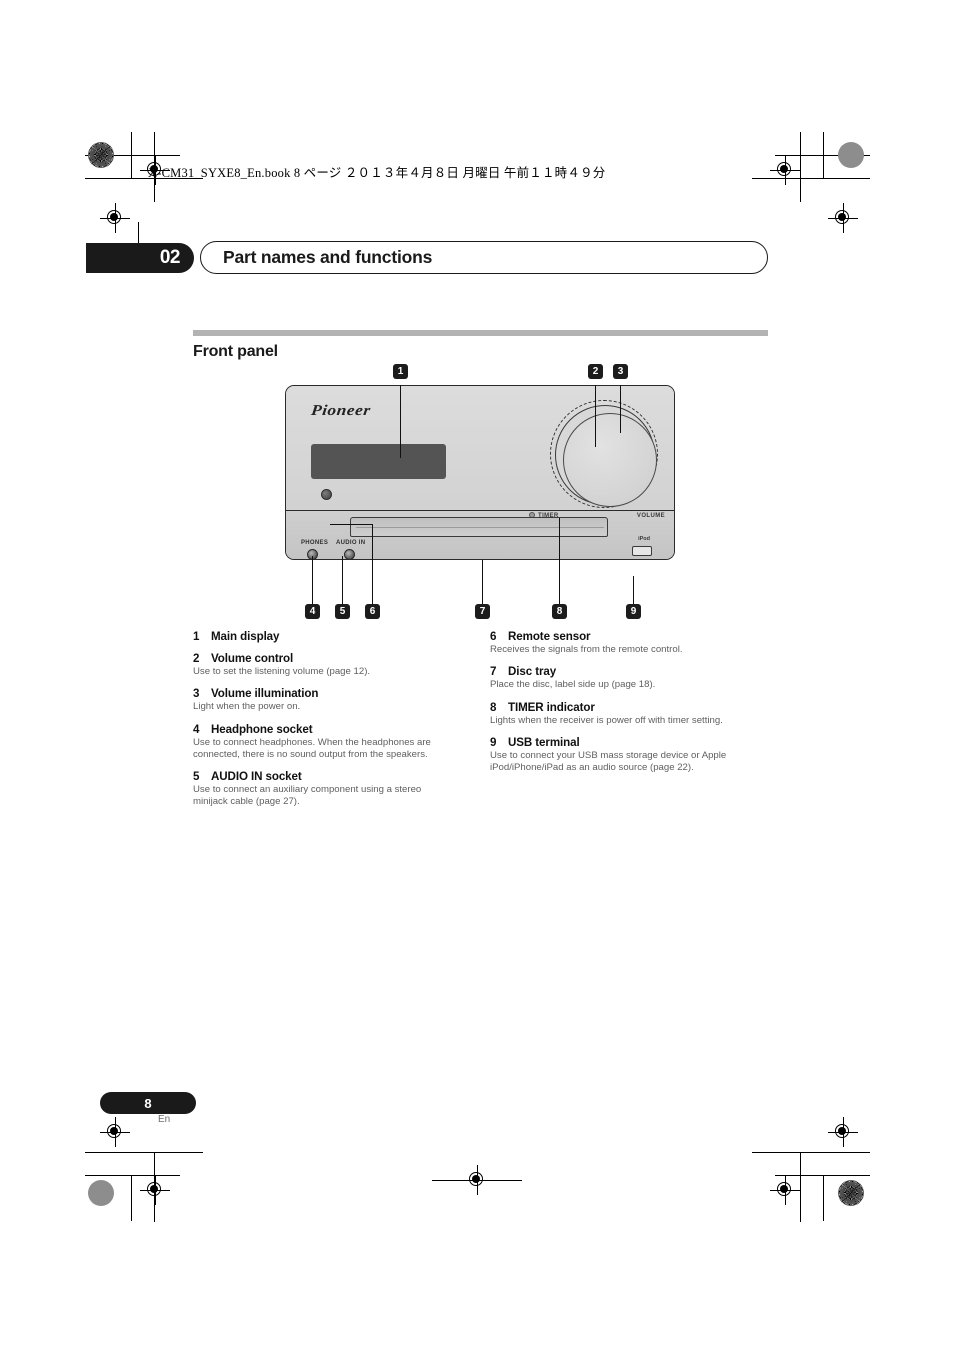 The image size is (954, 1350). I want to click on callout-7: 7, so click(482, 611).